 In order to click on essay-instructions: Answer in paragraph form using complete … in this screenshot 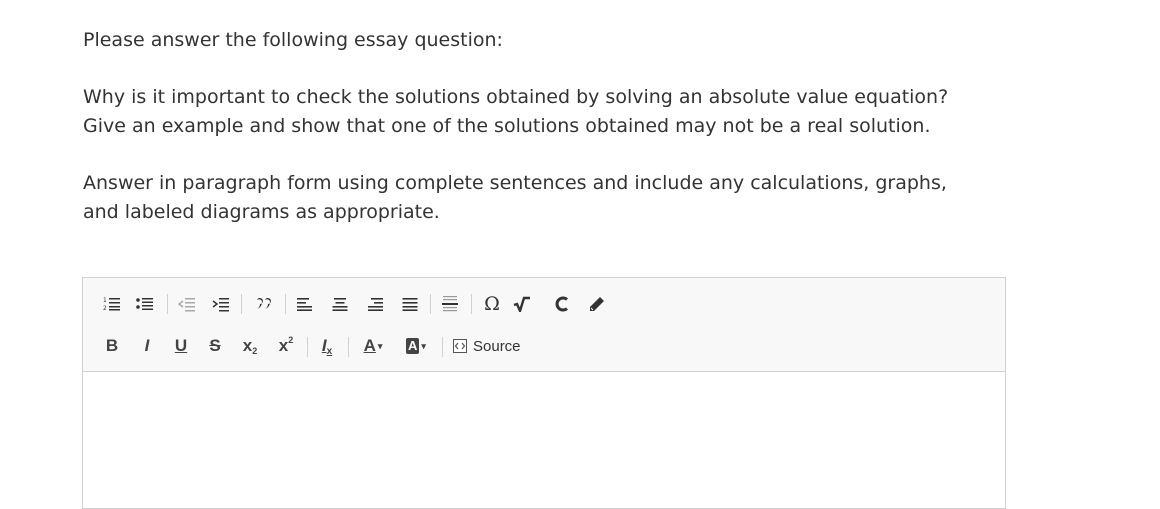, I will do `click(515, 197)`.